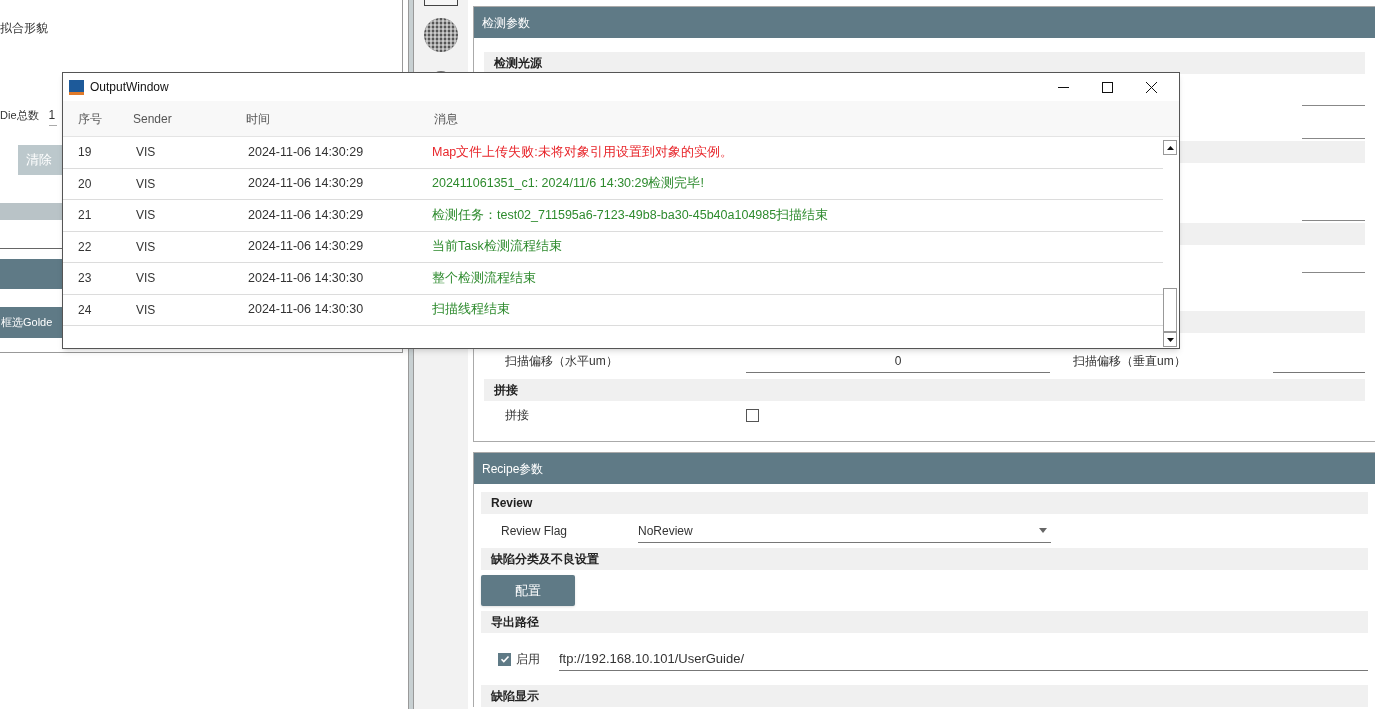 The image size is (1375, 709). What do you see at coordinates (504, 659) in the screenshot?
I see `enable-checkbox` at bounding box center [504, 659].